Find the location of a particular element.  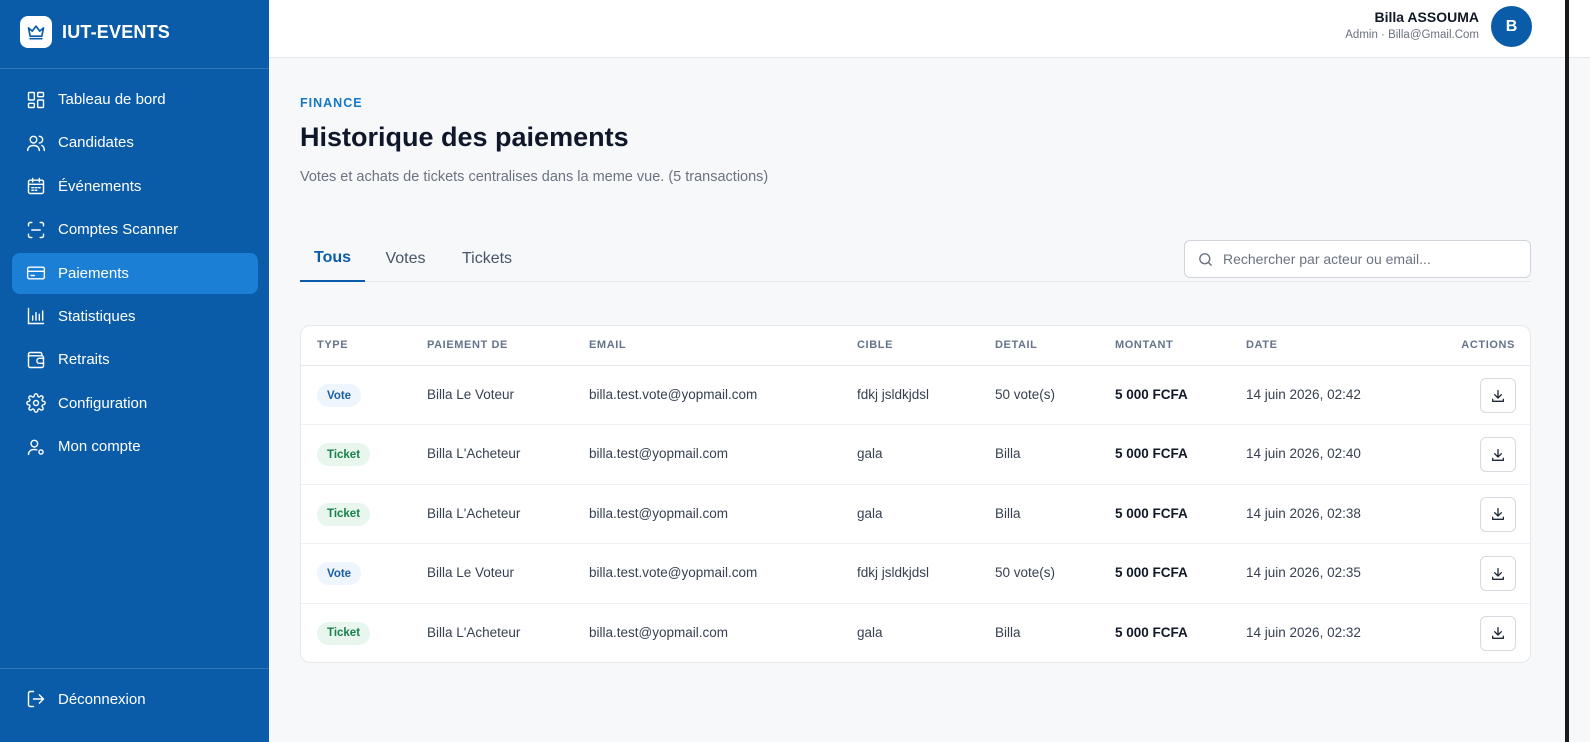

sidebar-item-evenements: Événements is located at coordinates (135, 186).